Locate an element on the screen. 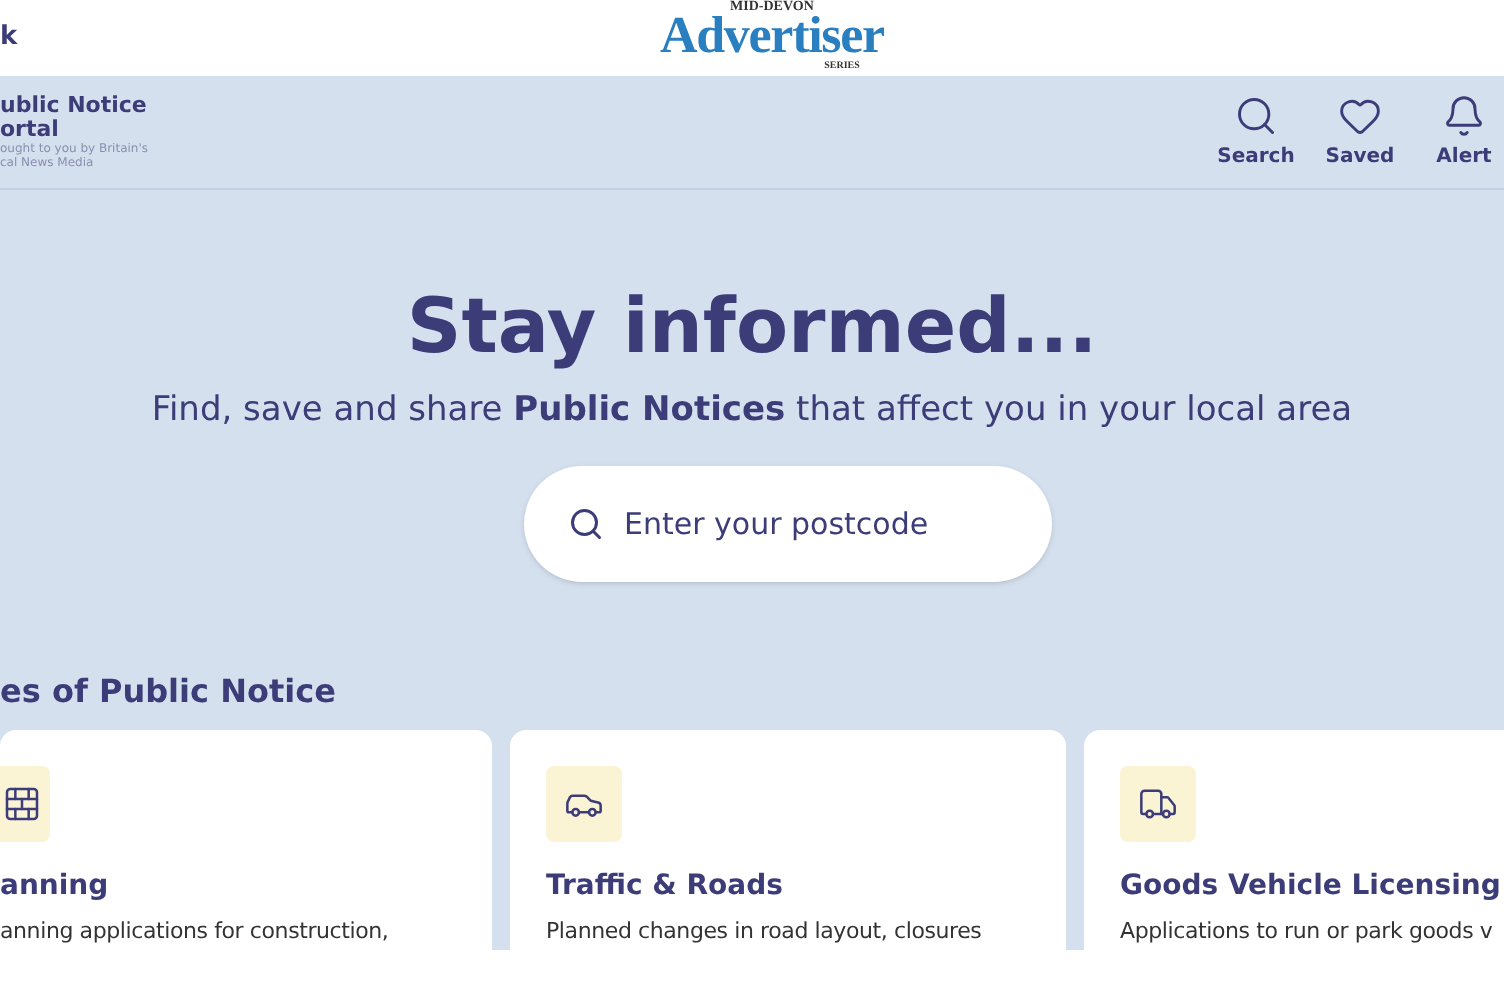 This screenshot has width=1504, height=1000. nav-button: Alert is located at coordinates (1464, 132).